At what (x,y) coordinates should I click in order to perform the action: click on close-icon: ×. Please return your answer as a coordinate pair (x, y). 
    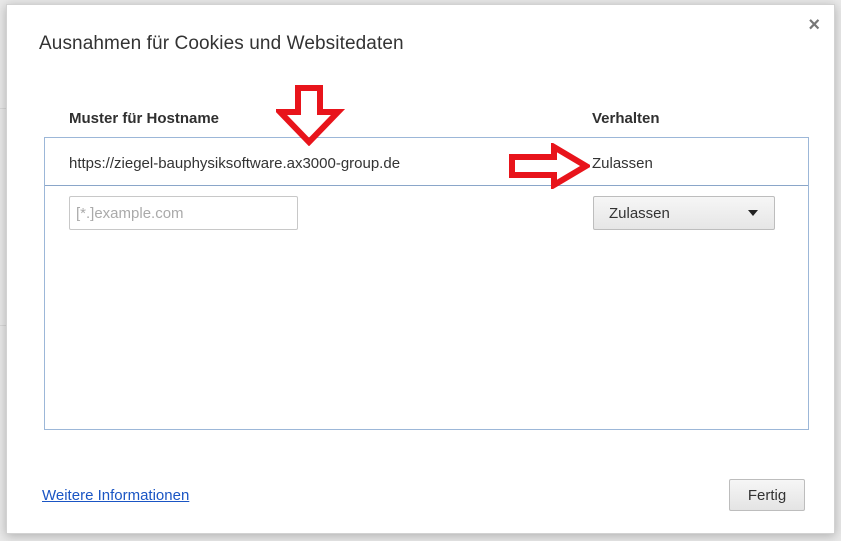
    Looking at the image, I should click on (814, 25).